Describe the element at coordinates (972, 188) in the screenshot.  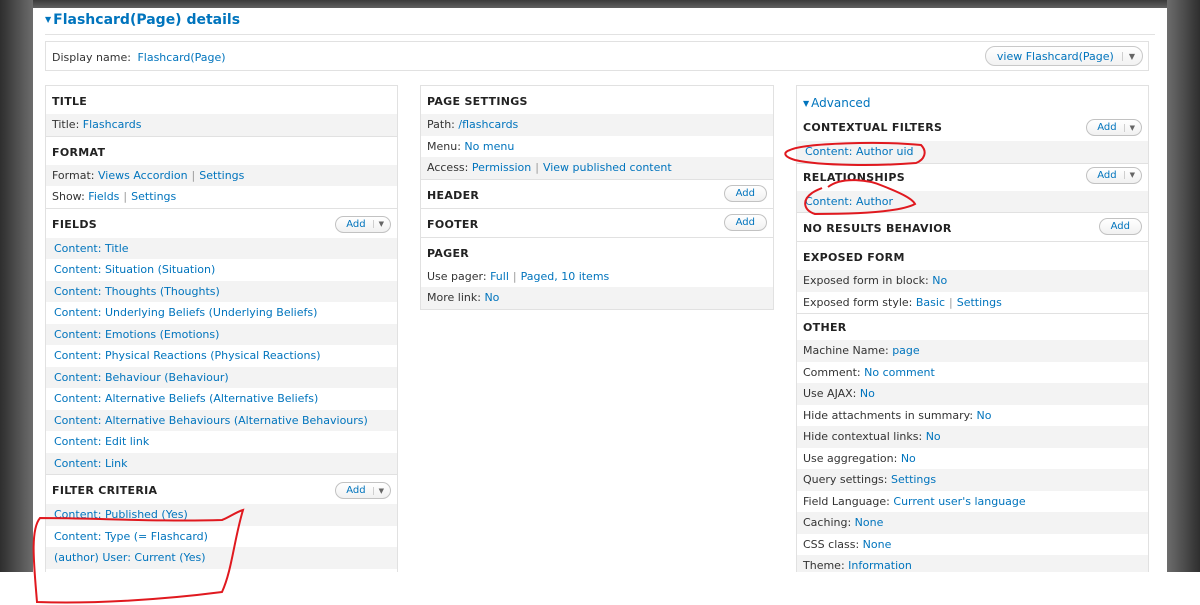
I see `relationships-section: RELATIONSHIPS Add ▼ Content: Author` at that location.